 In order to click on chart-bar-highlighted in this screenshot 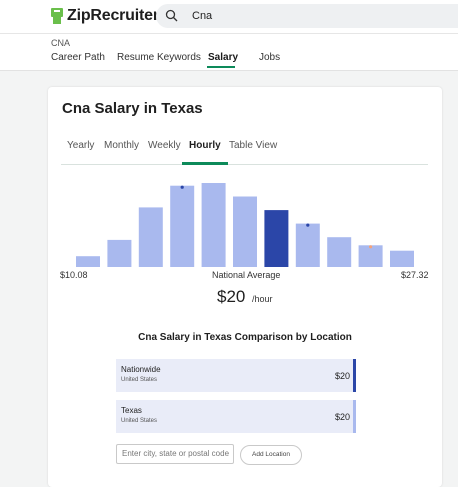, I will do `click(276, 238)`.